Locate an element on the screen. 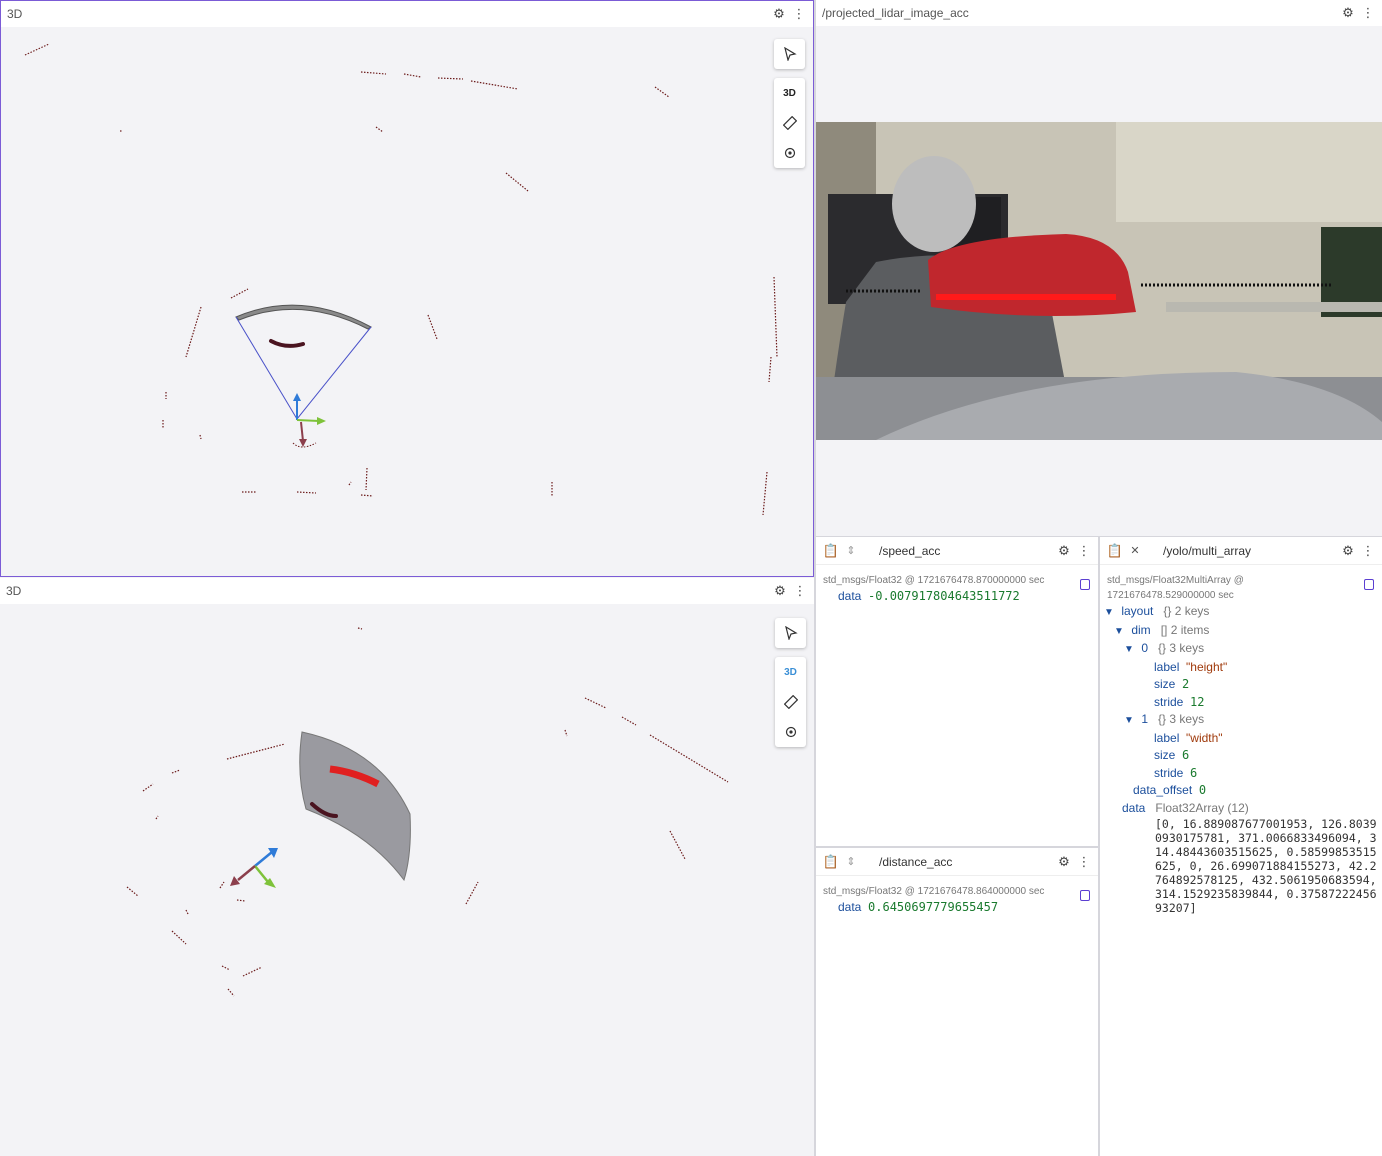 This screenshot has height=1156, width=1382. data-row: data 0.6450697779655457 is located at coordinates (957, 908).